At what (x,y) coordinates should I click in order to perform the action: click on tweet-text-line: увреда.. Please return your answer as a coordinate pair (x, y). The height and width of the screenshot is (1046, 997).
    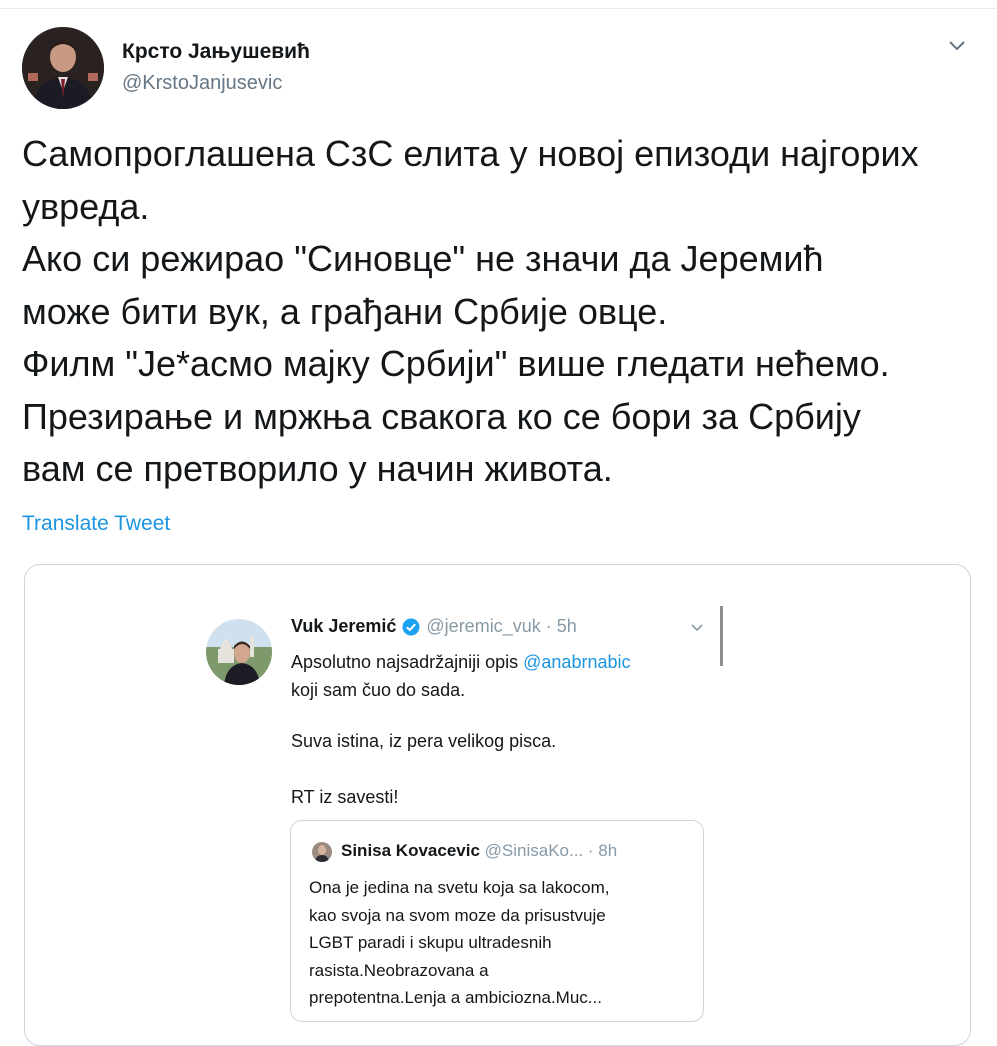
    Looking at the image, I should click on (86, 206).